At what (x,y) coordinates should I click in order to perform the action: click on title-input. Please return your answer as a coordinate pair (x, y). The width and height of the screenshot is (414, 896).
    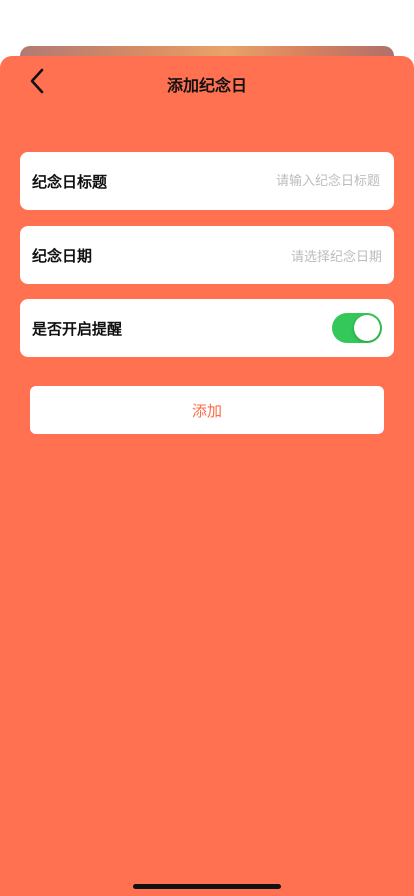
    Looking at the image, I should click on (280, 181).